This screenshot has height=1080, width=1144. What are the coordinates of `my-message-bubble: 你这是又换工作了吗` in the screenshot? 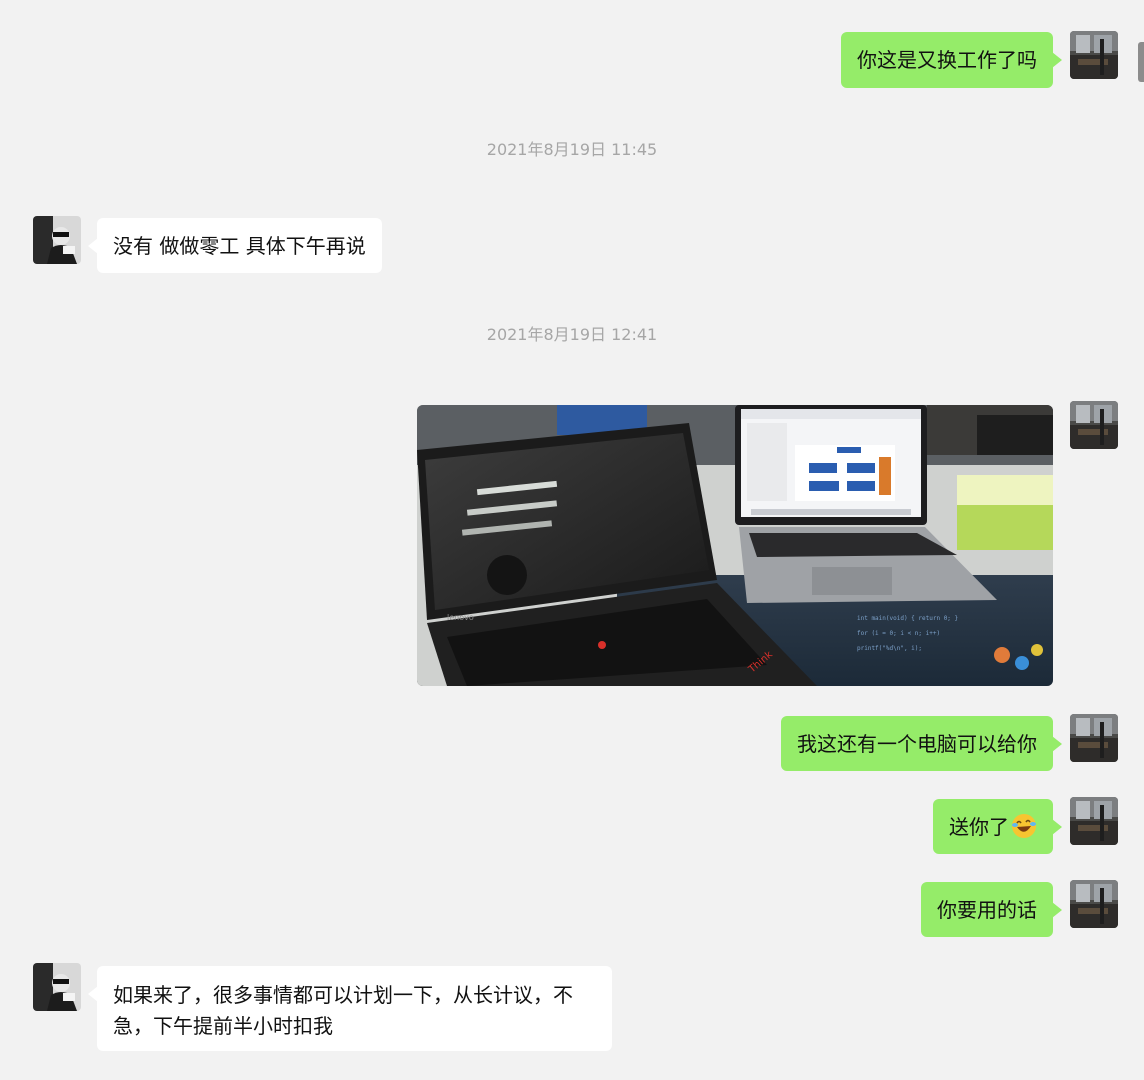 It's located at (951, 60).